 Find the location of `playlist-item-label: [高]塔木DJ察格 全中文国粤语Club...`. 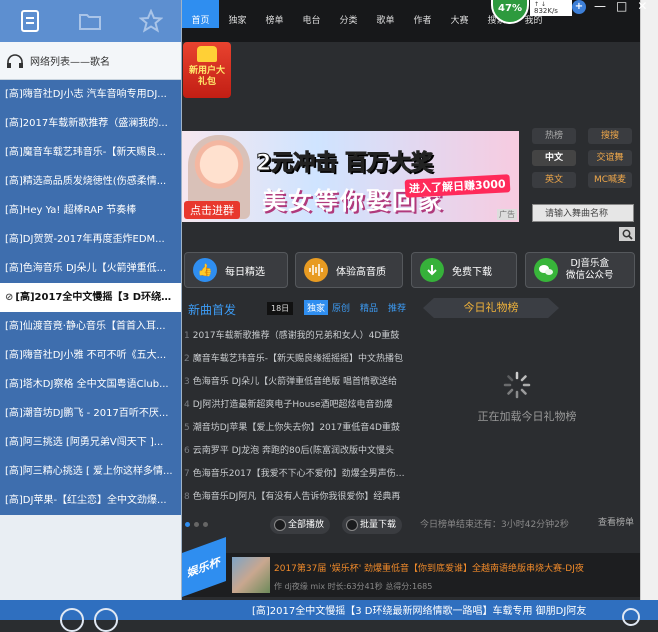

playlist-item-label: [高]塔木DJ察格 全中文国粤语Club... is located at coordinates (87, 384).